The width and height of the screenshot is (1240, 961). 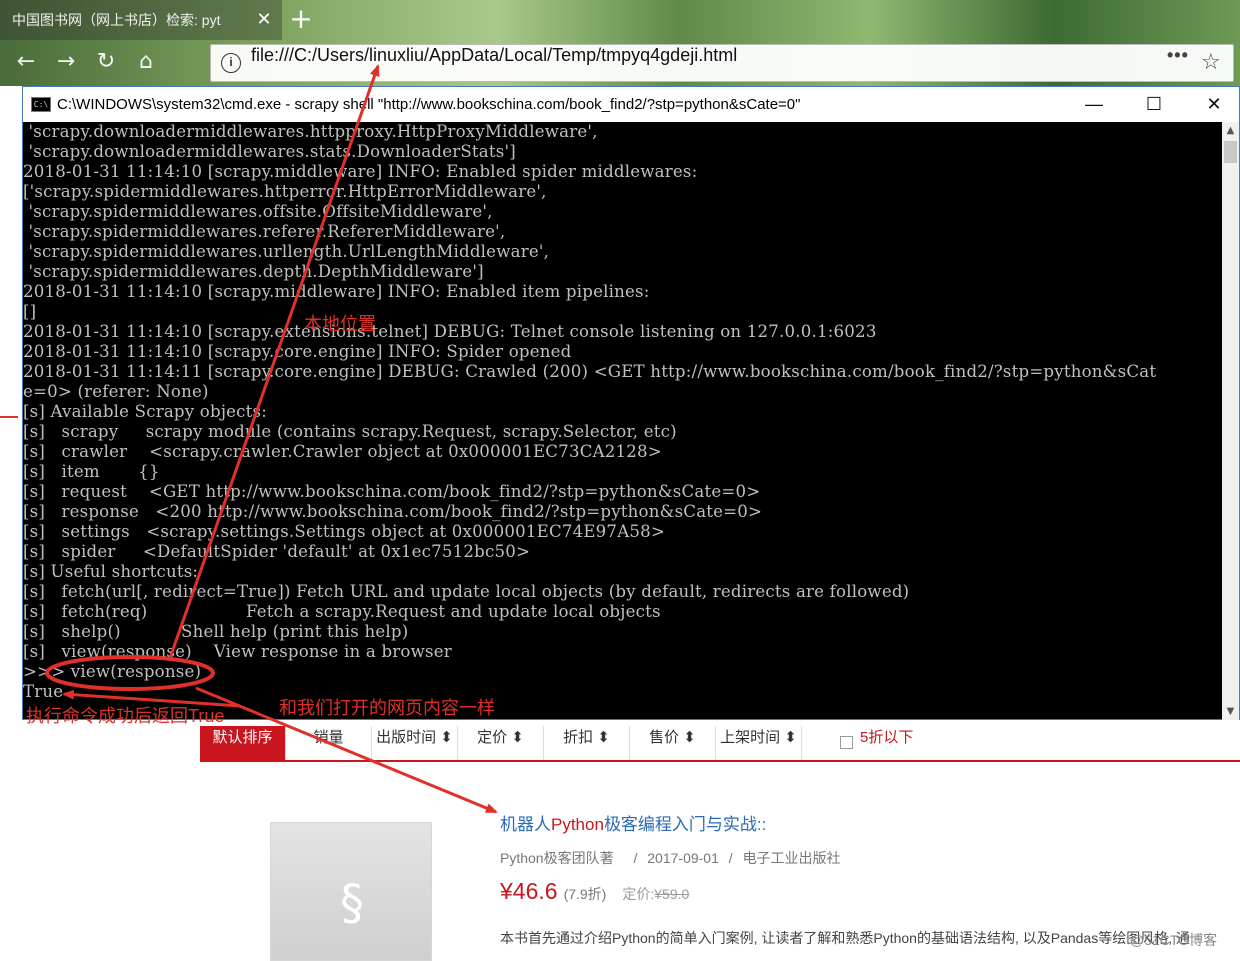 I want to click on annotation-same-content: 和我们打开的网页内容一样, so click(x=387, y=708).